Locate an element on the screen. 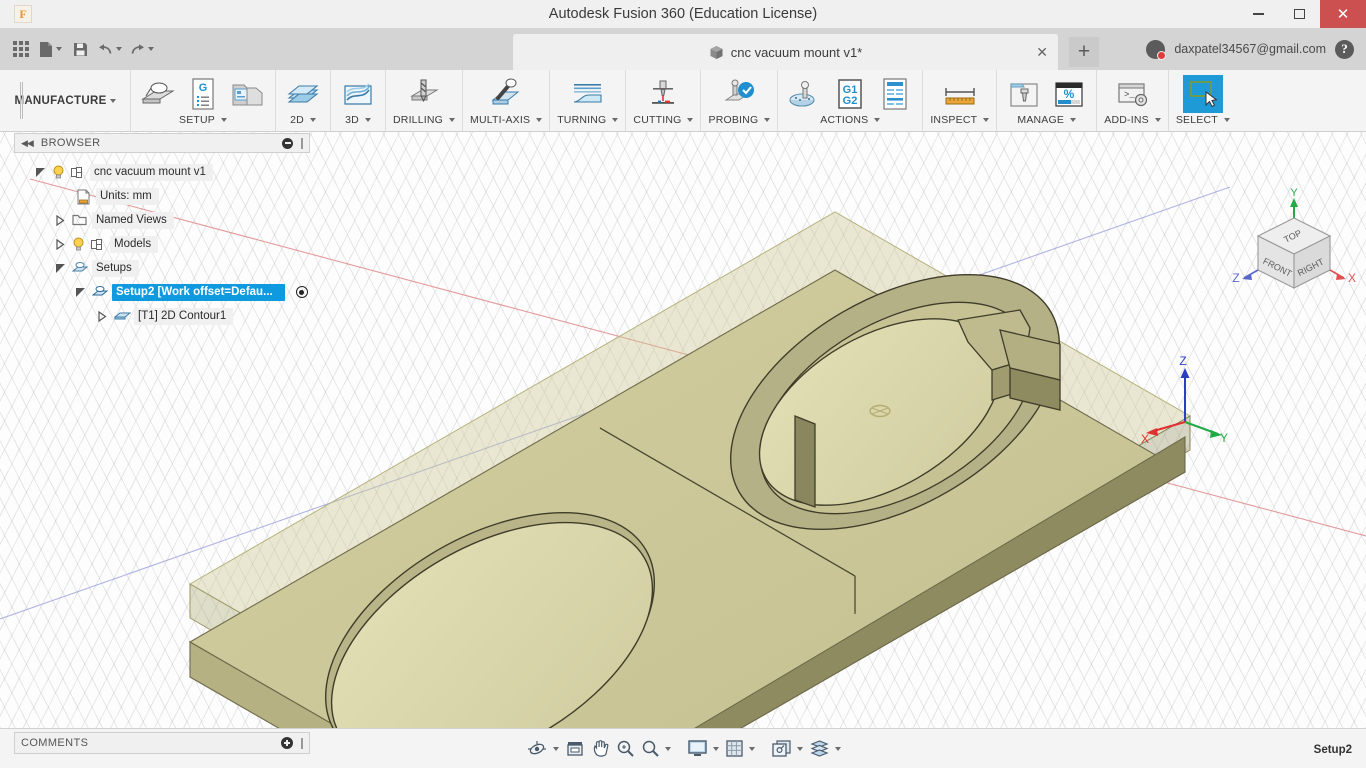 The image size is (1366, 768). toolpath-2d-icon is located at coordinates (303, 94).